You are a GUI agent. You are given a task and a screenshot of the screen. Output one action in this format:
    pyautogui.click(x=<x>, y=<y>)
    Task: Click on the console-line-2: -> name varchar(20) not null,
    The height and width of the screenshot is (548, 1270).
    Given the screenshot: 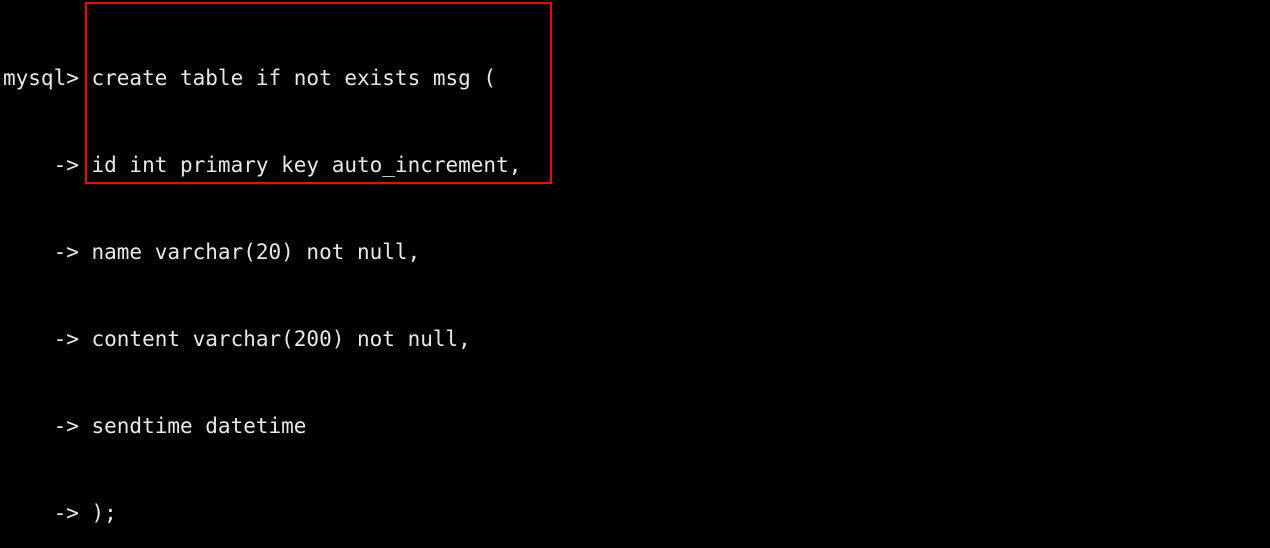 What is the action you would take?
    pyautogui.click(x=212, y=252)
    